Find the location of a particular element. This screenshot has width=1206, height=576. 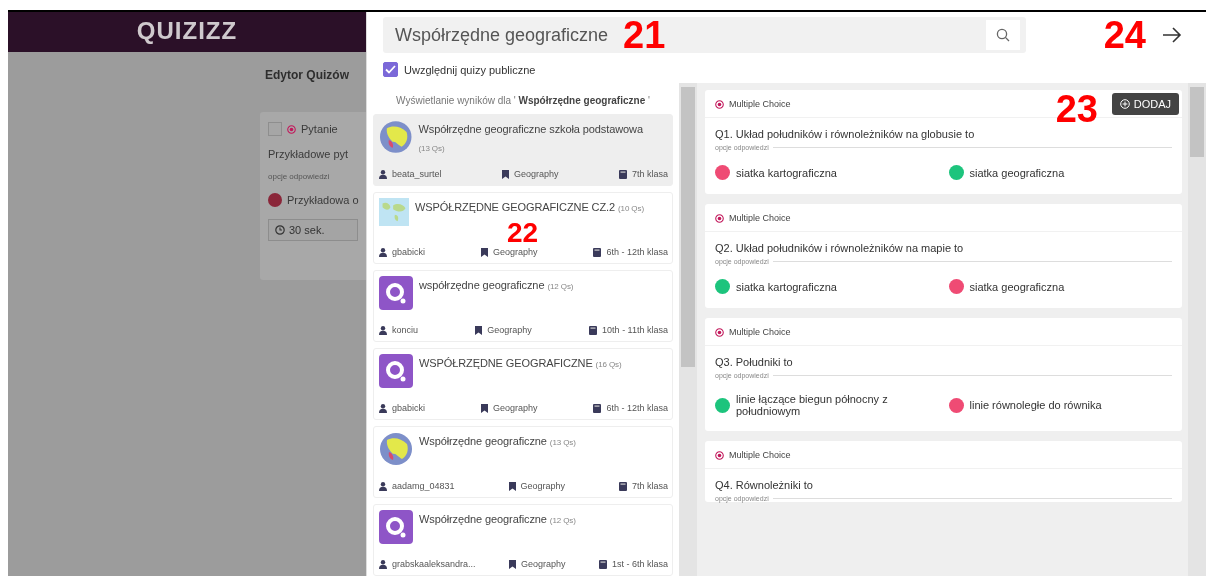

quiz-title: WSPÓŁRZĘDNE GEOGRAFICZNE (16 Qs) is located at coordinates (520, 363).